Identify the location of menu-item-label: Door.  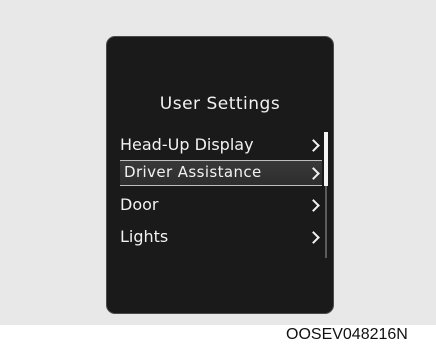
(139, 204).